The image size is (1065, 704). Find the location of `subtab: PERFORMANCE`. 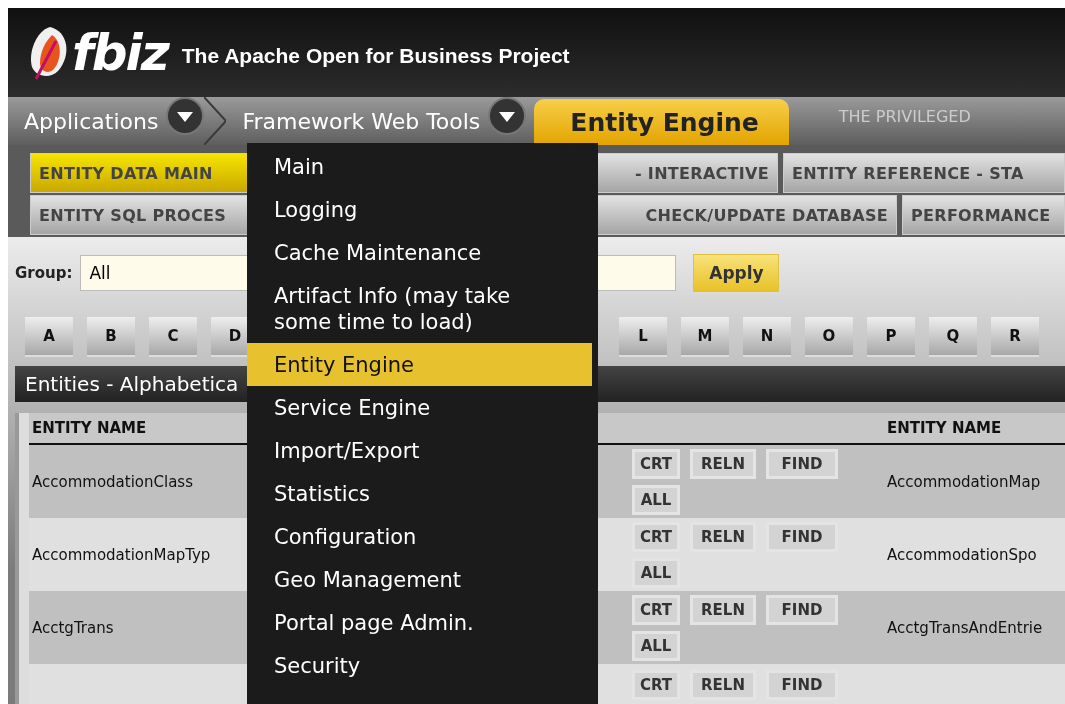

subtab: PERFORMANCE is located at coordinates (983, 215).